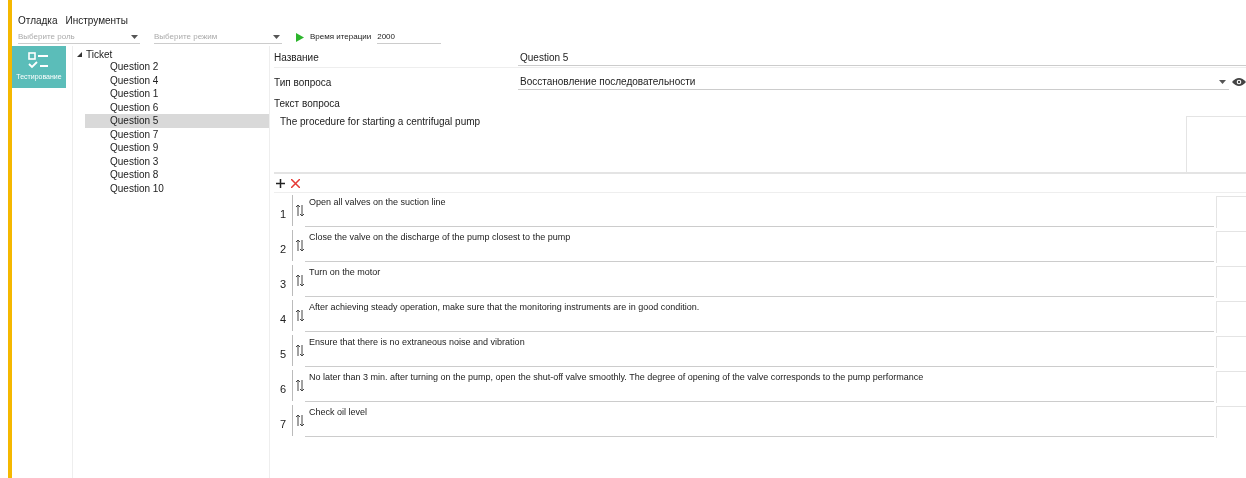  Describe the element at coordinates (284, 214) in the screenshot. I see `answer-number: 1` at that location.